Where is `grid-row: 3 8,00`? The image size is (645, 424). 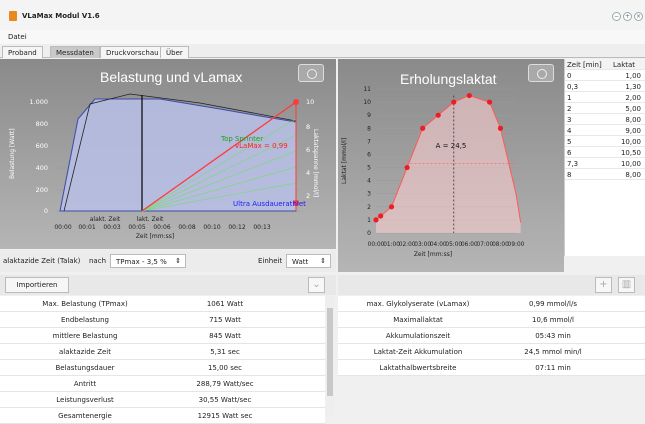
grid-row: 3 8,00 is located at coordinates (605, 119).